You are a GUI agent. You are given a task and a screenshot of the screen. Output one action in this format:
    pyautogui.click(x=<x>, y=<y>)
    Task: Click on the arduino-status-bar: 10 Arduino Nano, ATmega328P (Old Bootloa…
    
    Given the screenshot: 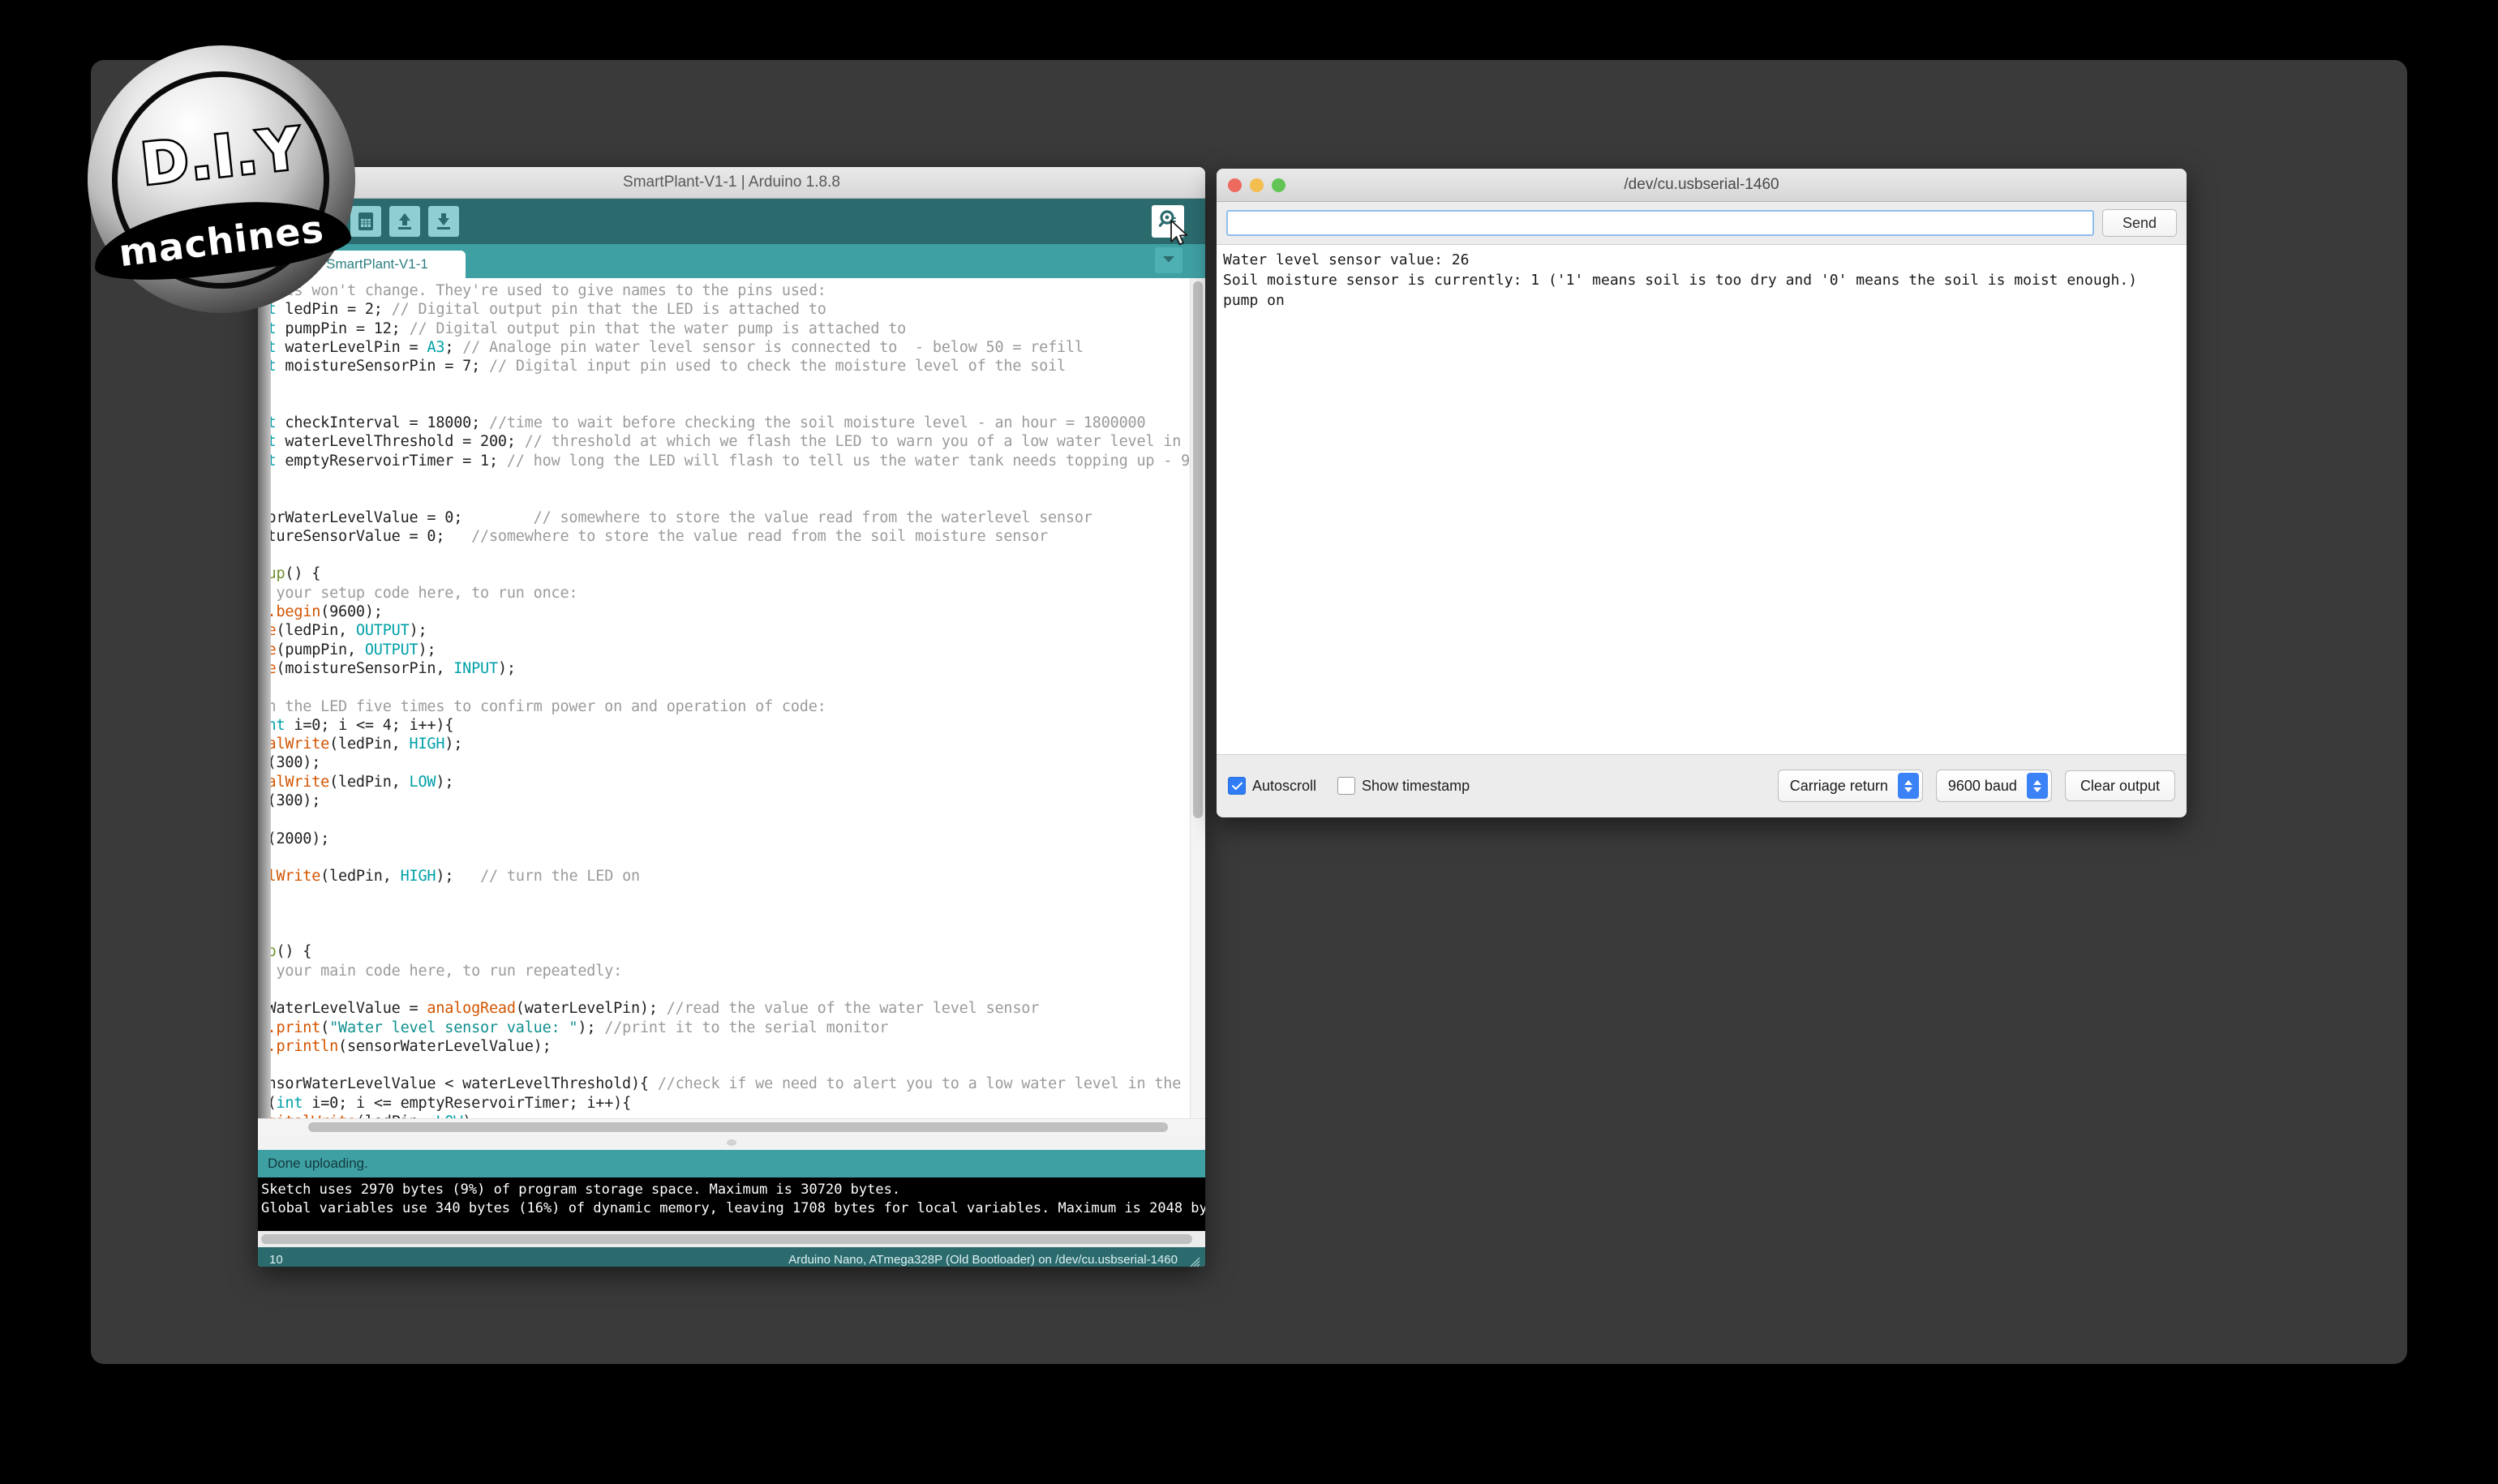 What is the action you would take?
    pyautogui.click(x=731, y=1257)
    